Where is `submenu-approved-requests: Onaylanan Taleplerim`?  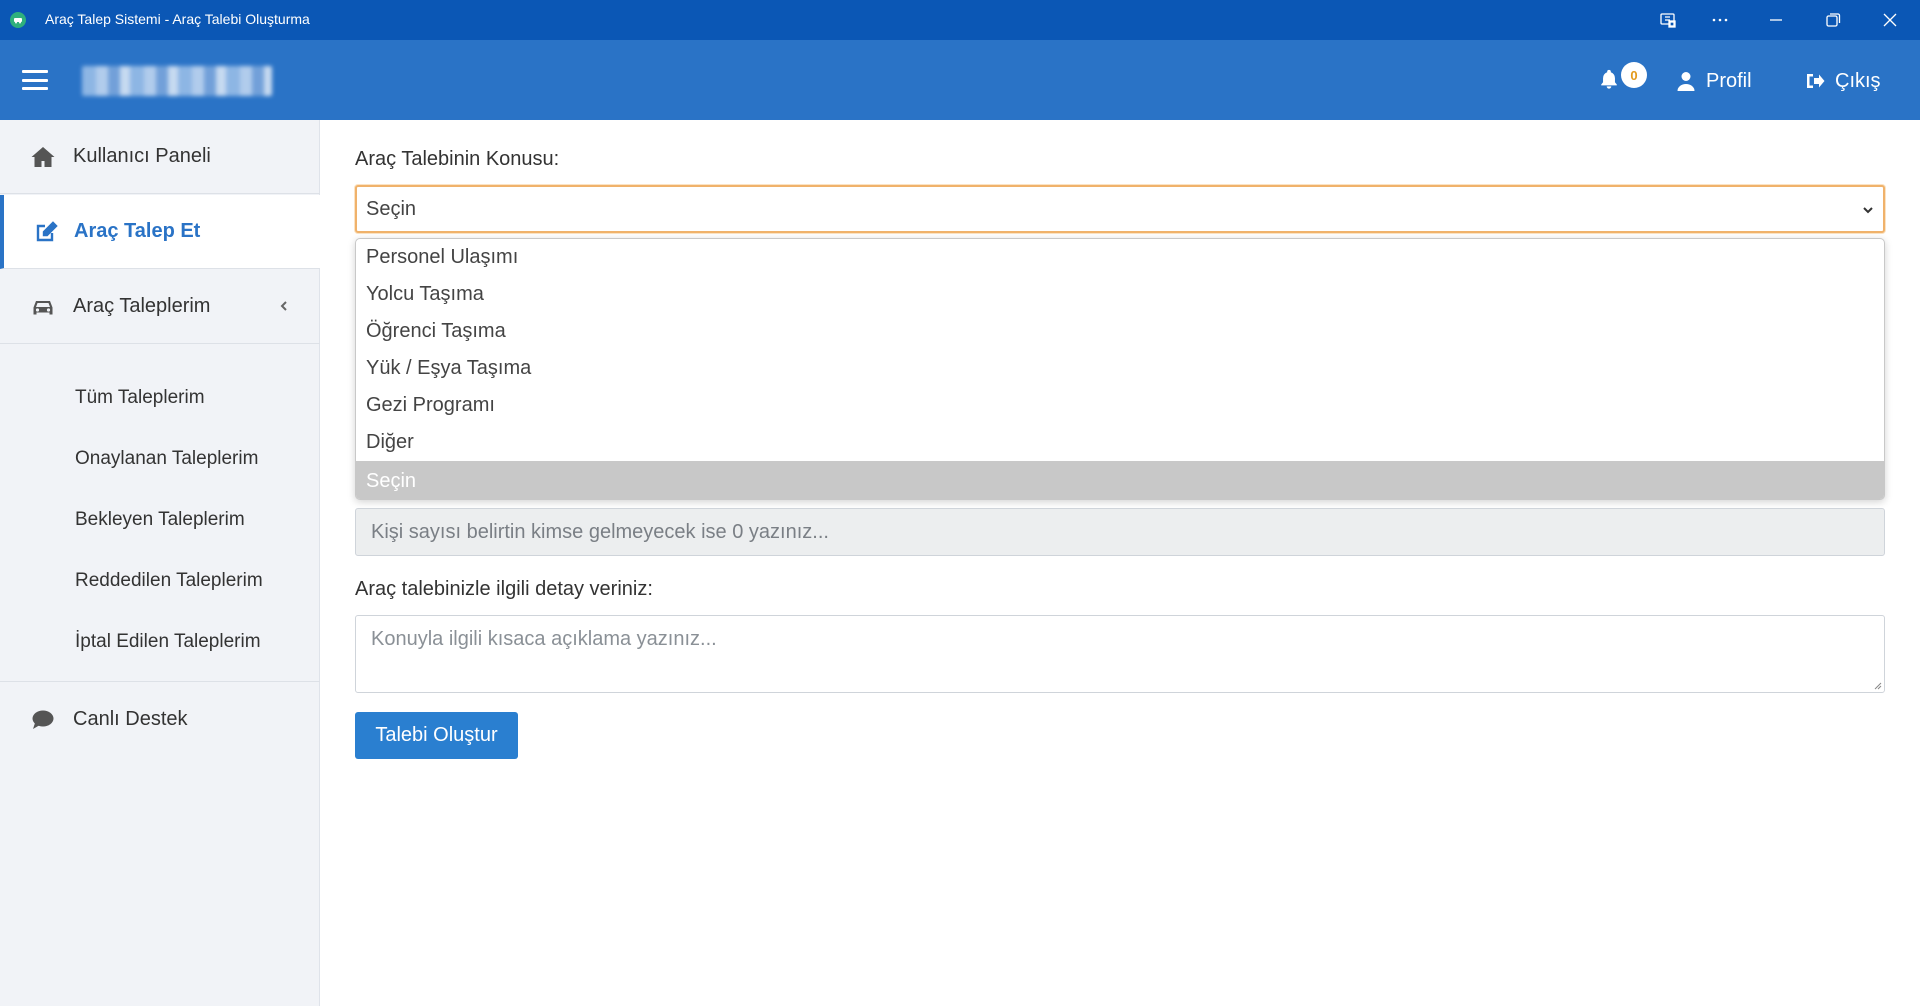 submenu-approved-requests: Onaylanan Taleplerim is located at coordinates (166, 459).